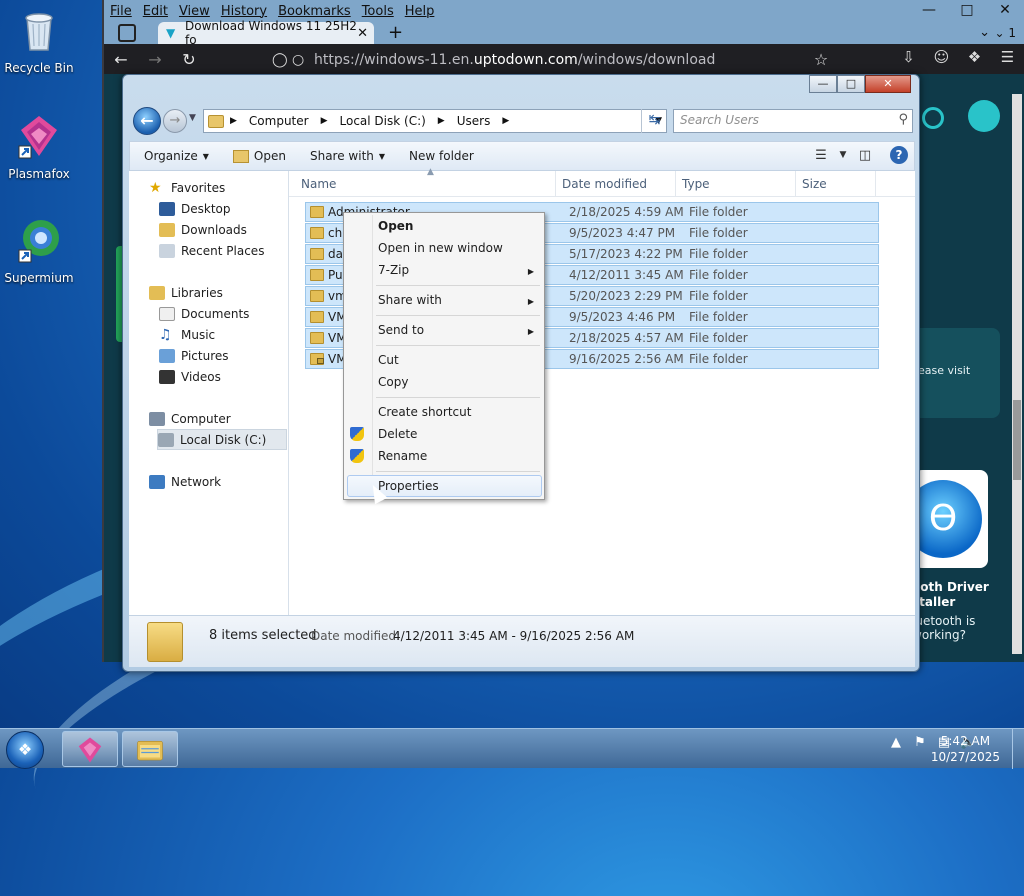 The width and height of the screenshot is (1024, 896). I want to click on help-icon: ?, so click(899, 155).